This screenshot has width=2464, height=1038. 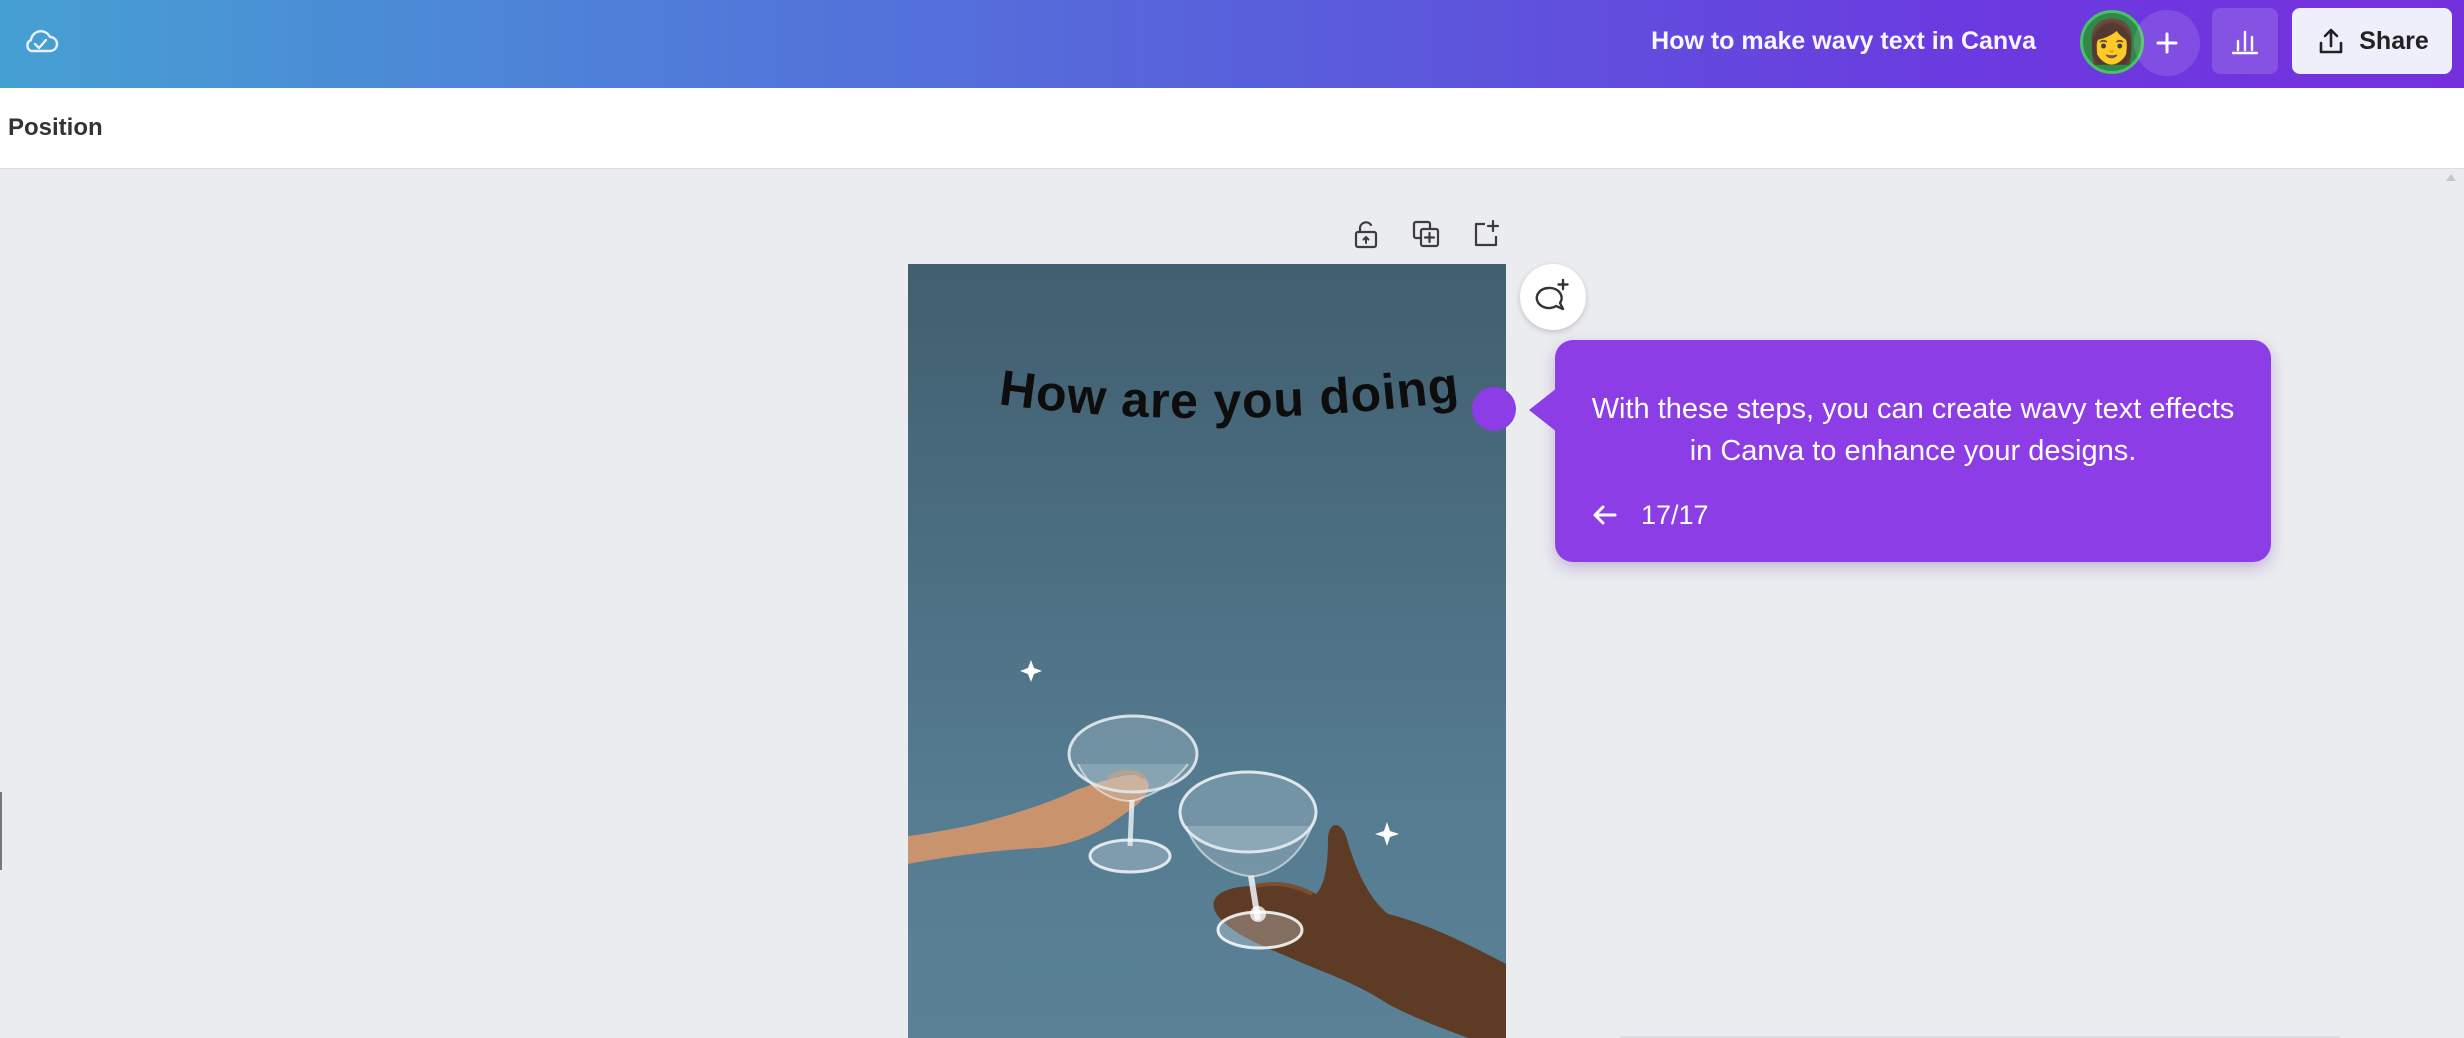 I want to click on context-toolbar: Position, so click(x=1232, y=128).